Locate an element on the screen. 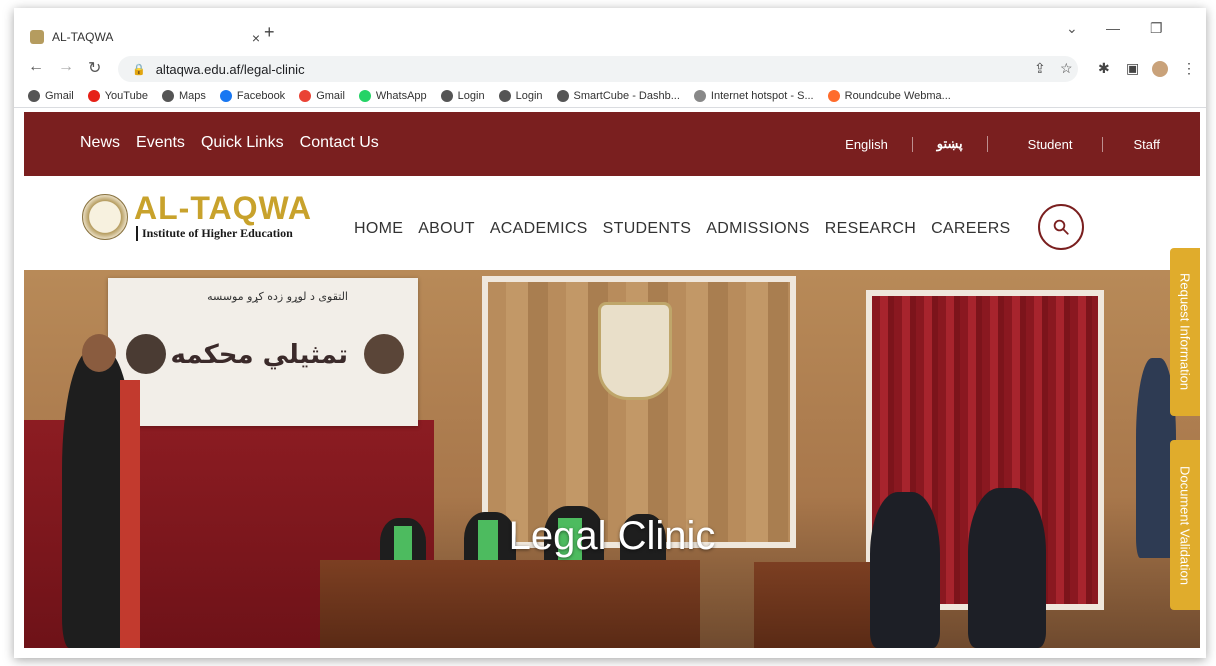  institute-crest-icon is located at coordinates (635, 351).